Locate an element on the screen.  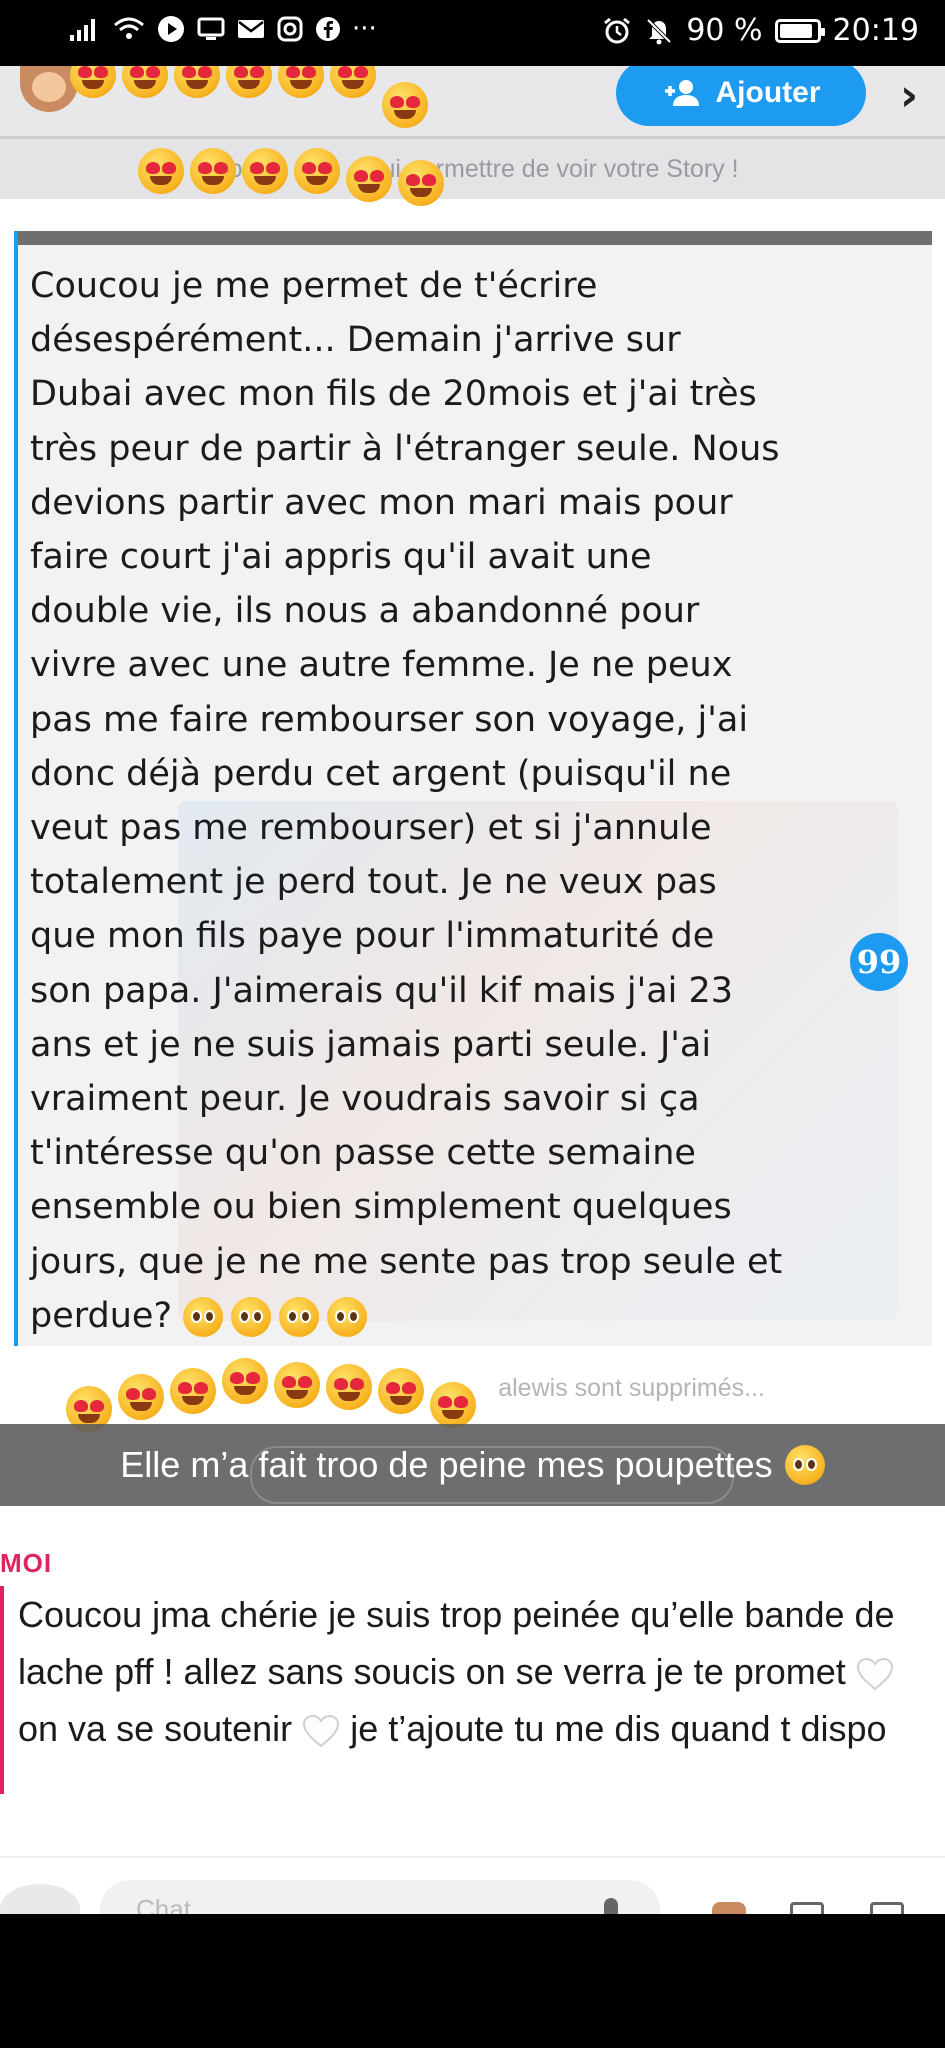
bitmoji-icon is located at coordinates (729, 1908).